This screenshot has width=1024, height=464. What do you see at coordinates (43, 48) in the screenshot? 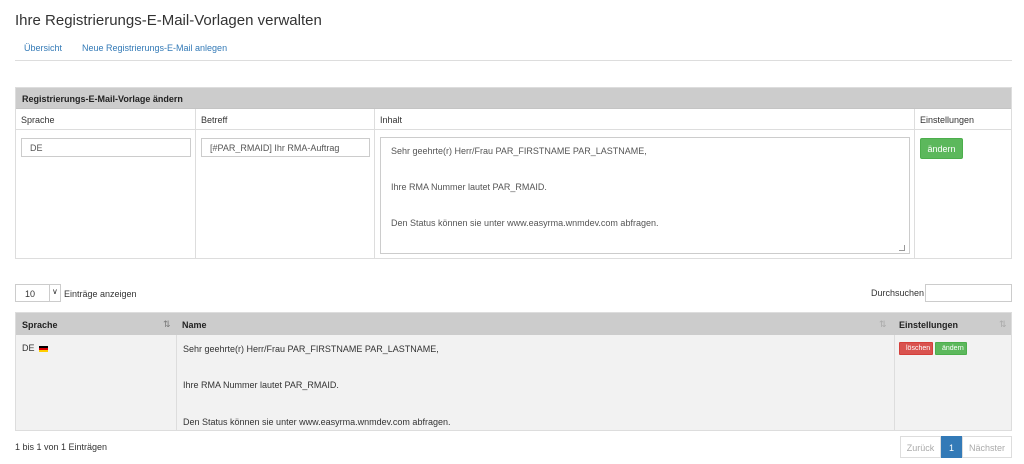
I see `nav-overview-link: Übersicht` at bounding box center [43, 48].